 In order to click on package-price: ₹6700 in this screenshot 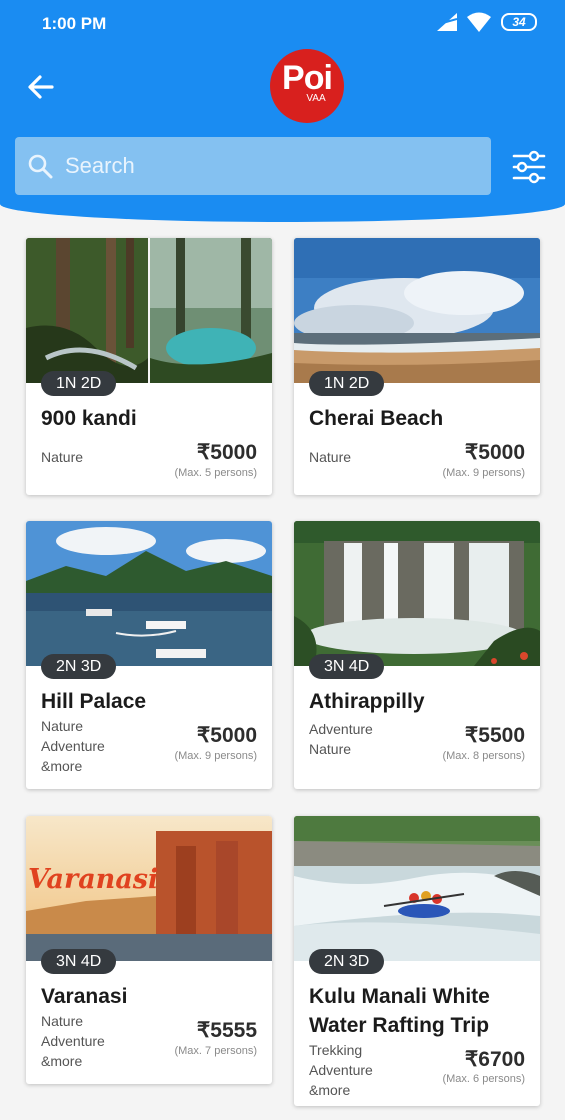, I will do `click(494, 1059)`.